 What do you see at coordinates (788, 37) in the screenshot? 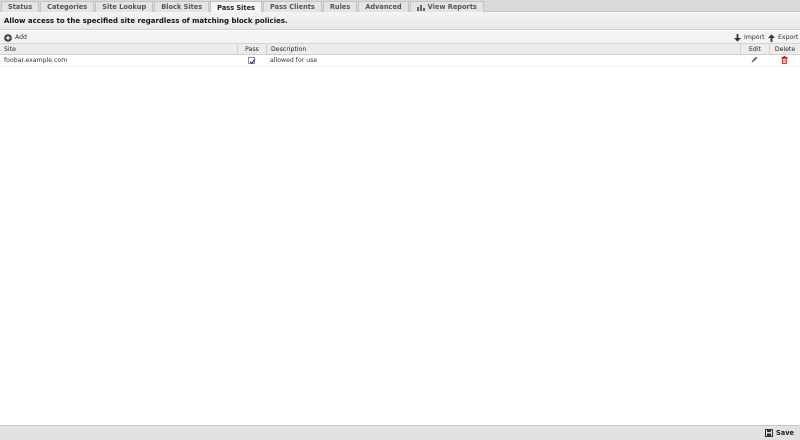
I see `export-label: Export` at bounding box center [788, 37].